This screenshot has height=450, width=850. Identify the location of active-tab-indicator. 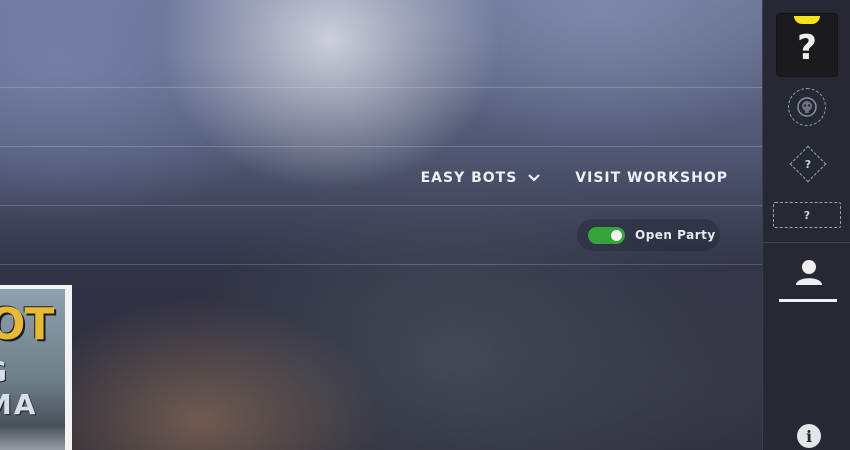
(808, 300).